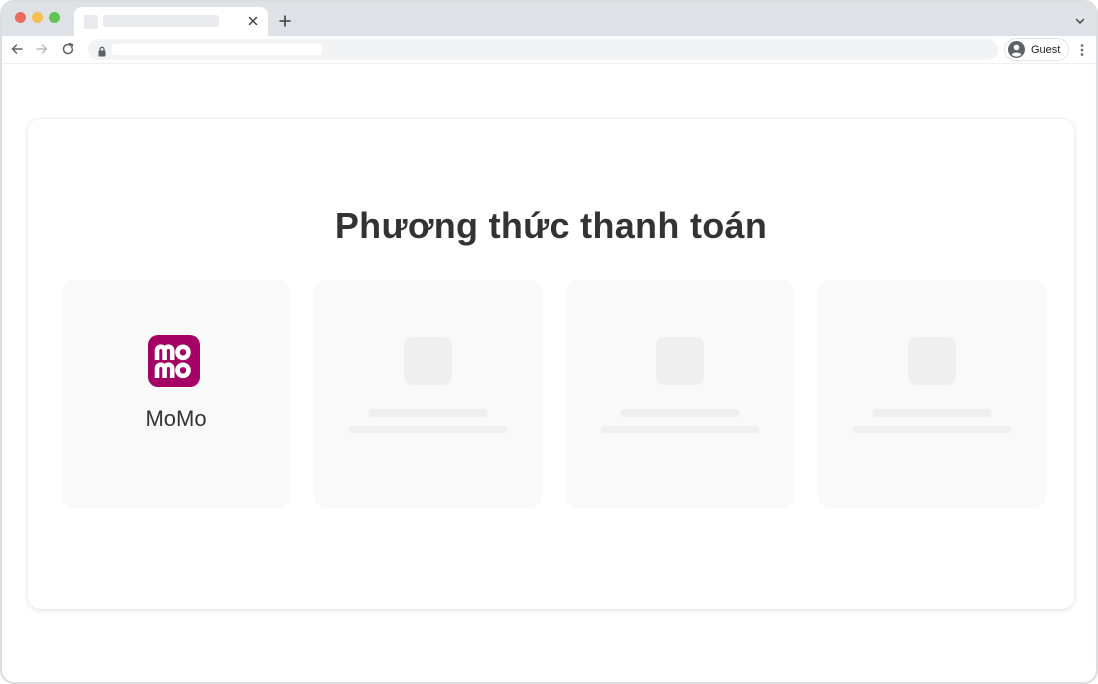 The width and height of the screenshot is (1098, 684). What do you see at coordinates (54, 17) in the screenshot?
I see `maximize-window-button` at bounding box center [54, 17].